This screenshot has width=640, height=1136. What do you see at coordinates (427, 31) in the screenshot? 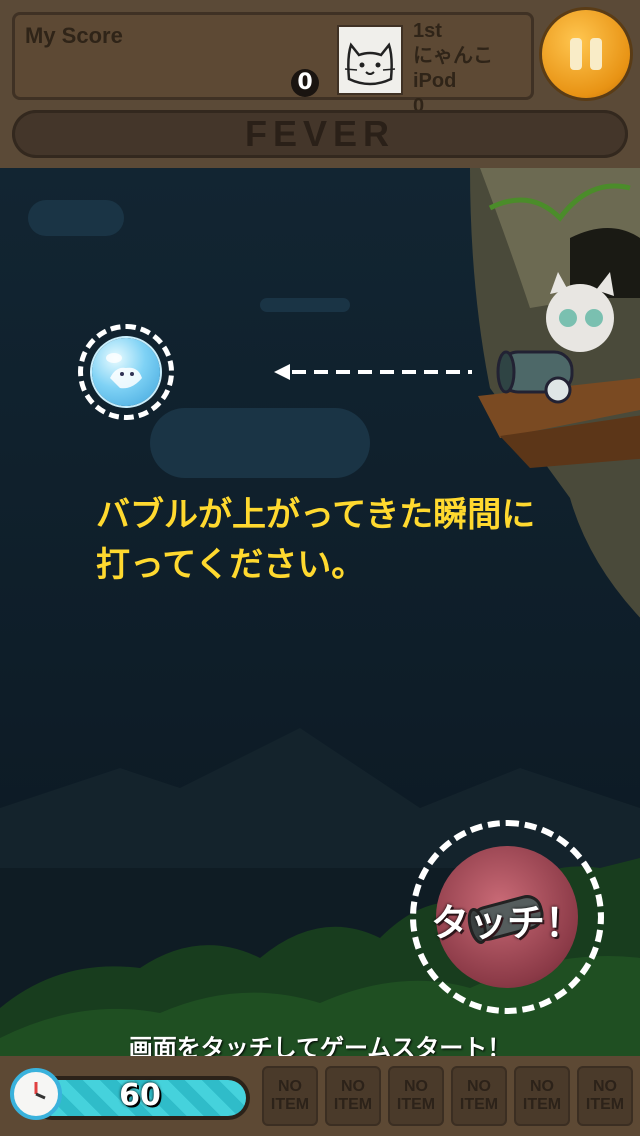
I see `rank-position: 1st` at bounding box center [427, 31].